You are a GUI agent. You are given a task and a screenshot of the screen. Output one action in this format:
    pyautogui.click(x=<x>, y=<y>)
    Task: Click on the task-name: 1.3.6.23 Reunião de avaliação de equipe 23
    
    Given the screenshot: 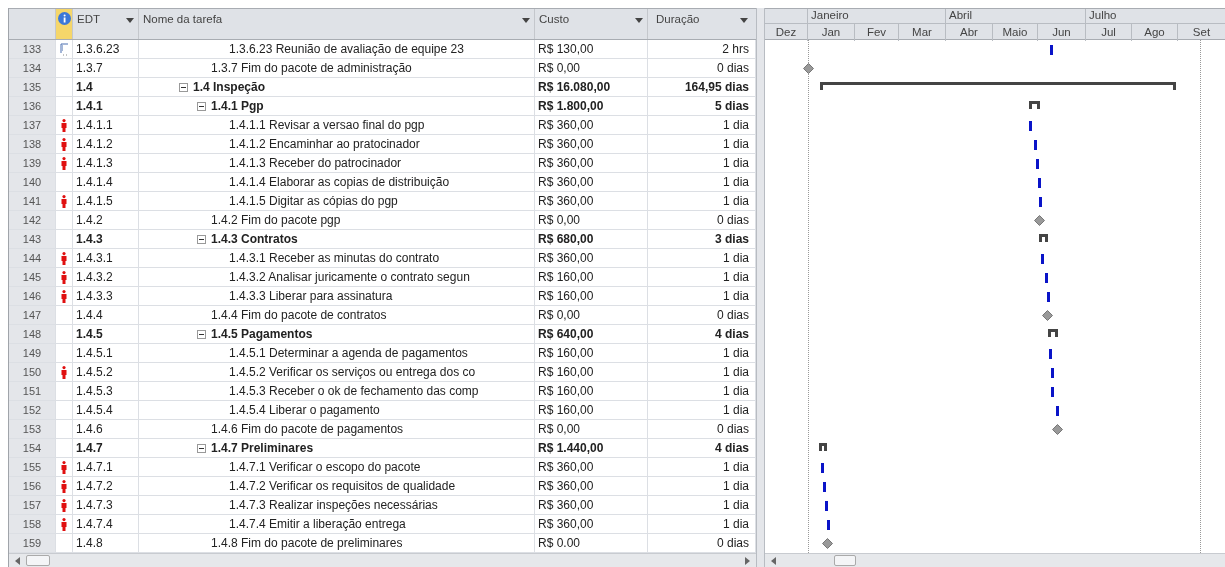 What is the action you would take?
    pyautogui.click(x=346, y=49)
    